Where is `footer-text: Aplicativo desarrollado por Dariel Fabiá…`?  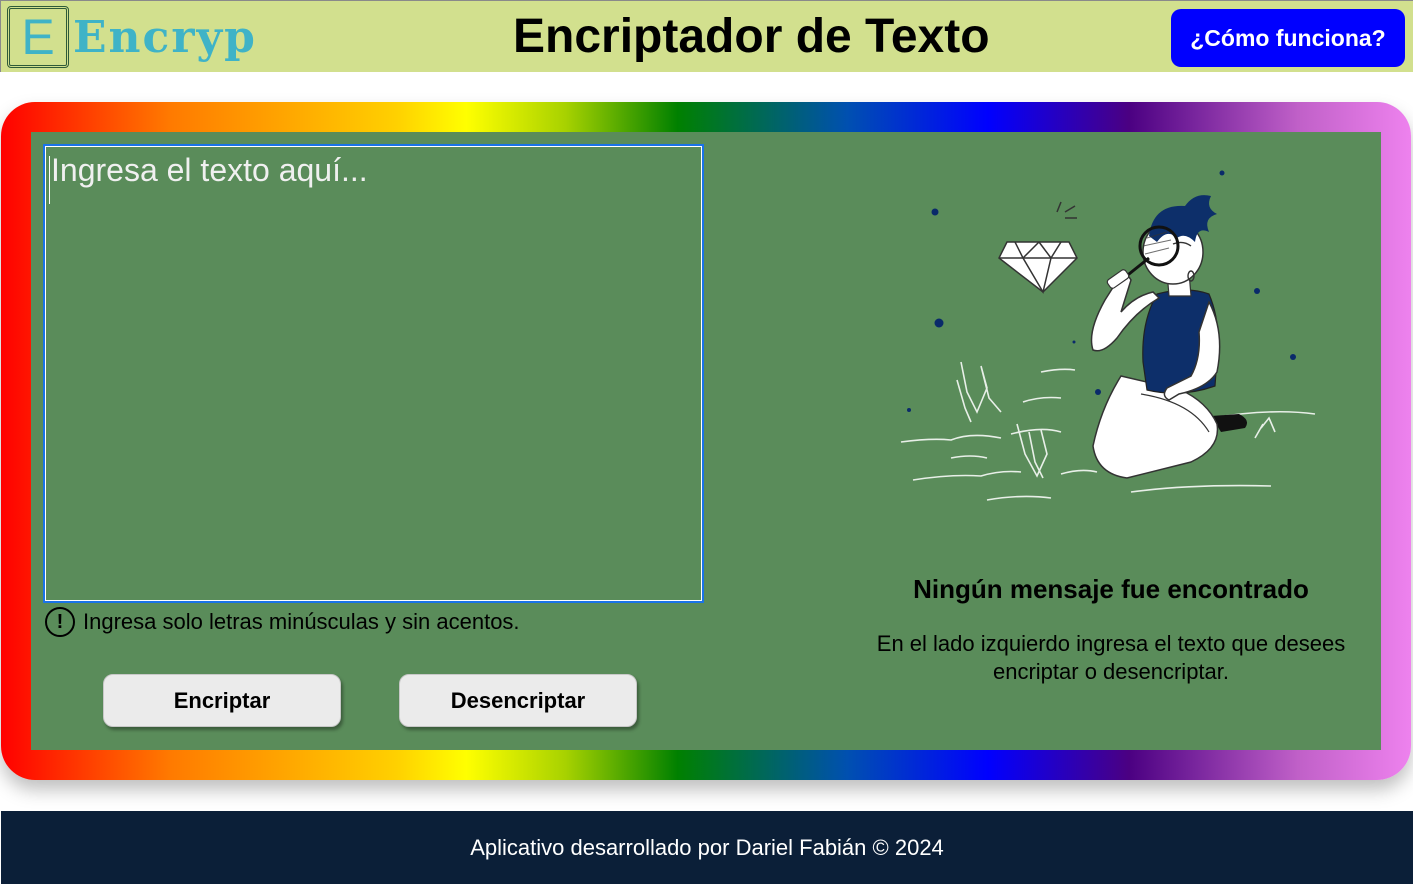 footer-text: Aplicativo desarrollado por Dariel Fabiá… is located at coordinates (707, 847).